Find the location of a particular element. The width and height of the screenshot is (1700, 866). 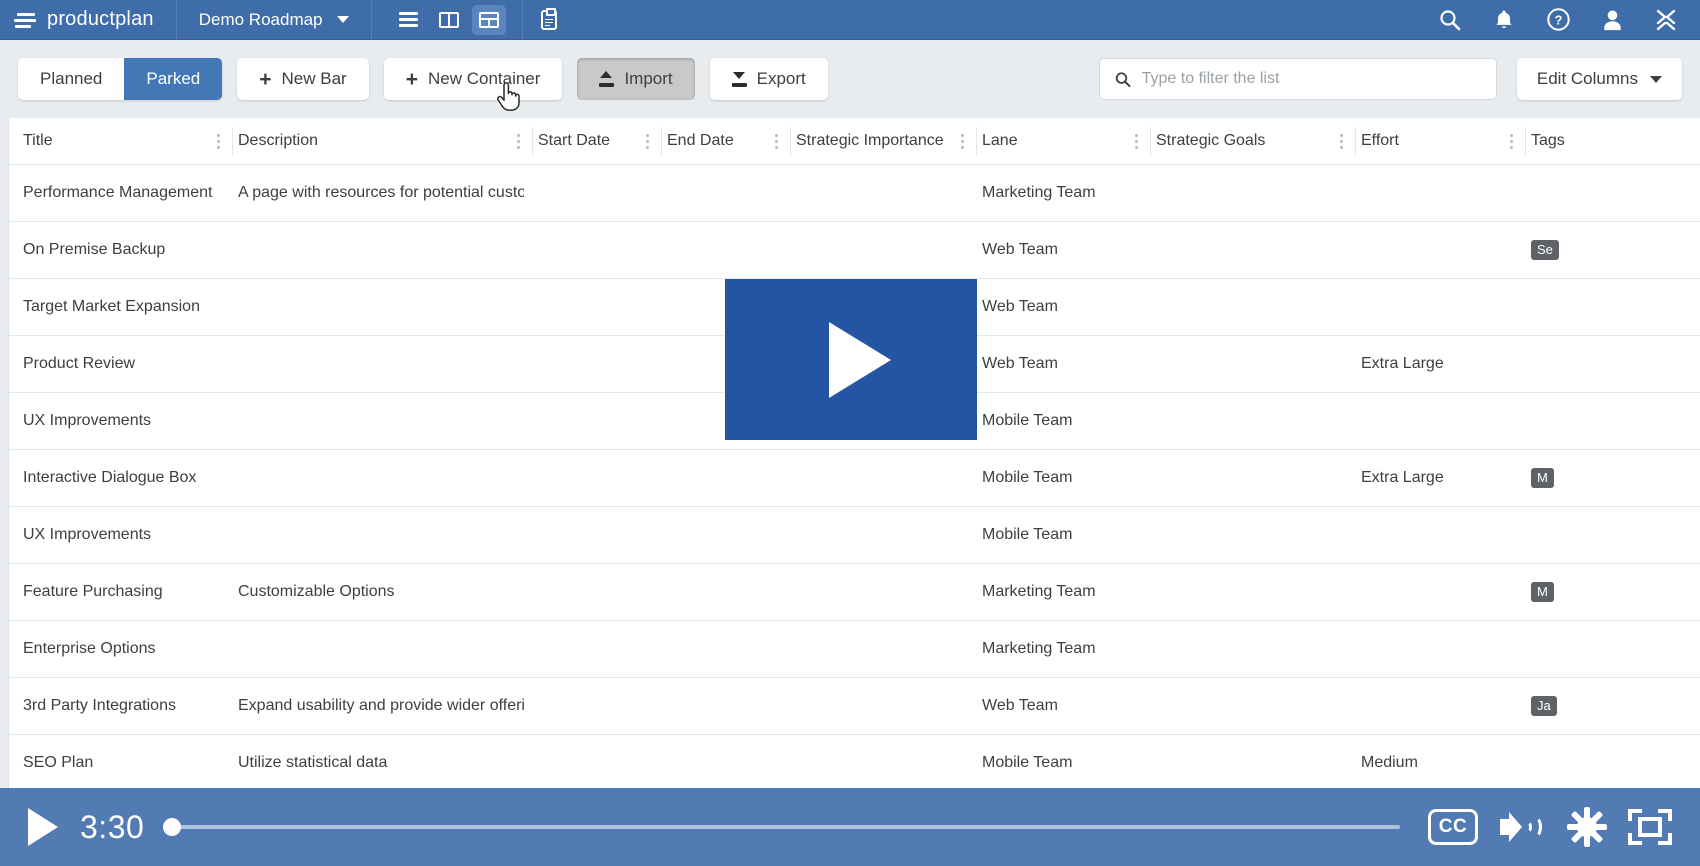

fullscreen-button is located at coordinates (1650, 827).